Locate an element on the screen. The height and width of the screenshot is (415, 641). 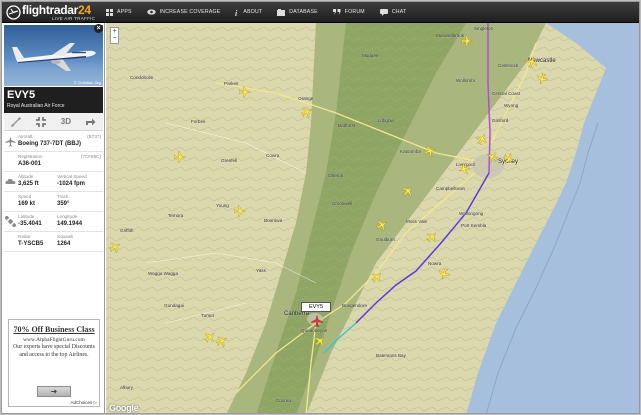
aircraft-row: Aircraft (B737) Boeing 737-7DT (BBJ) is located at coordinates (53, 142).